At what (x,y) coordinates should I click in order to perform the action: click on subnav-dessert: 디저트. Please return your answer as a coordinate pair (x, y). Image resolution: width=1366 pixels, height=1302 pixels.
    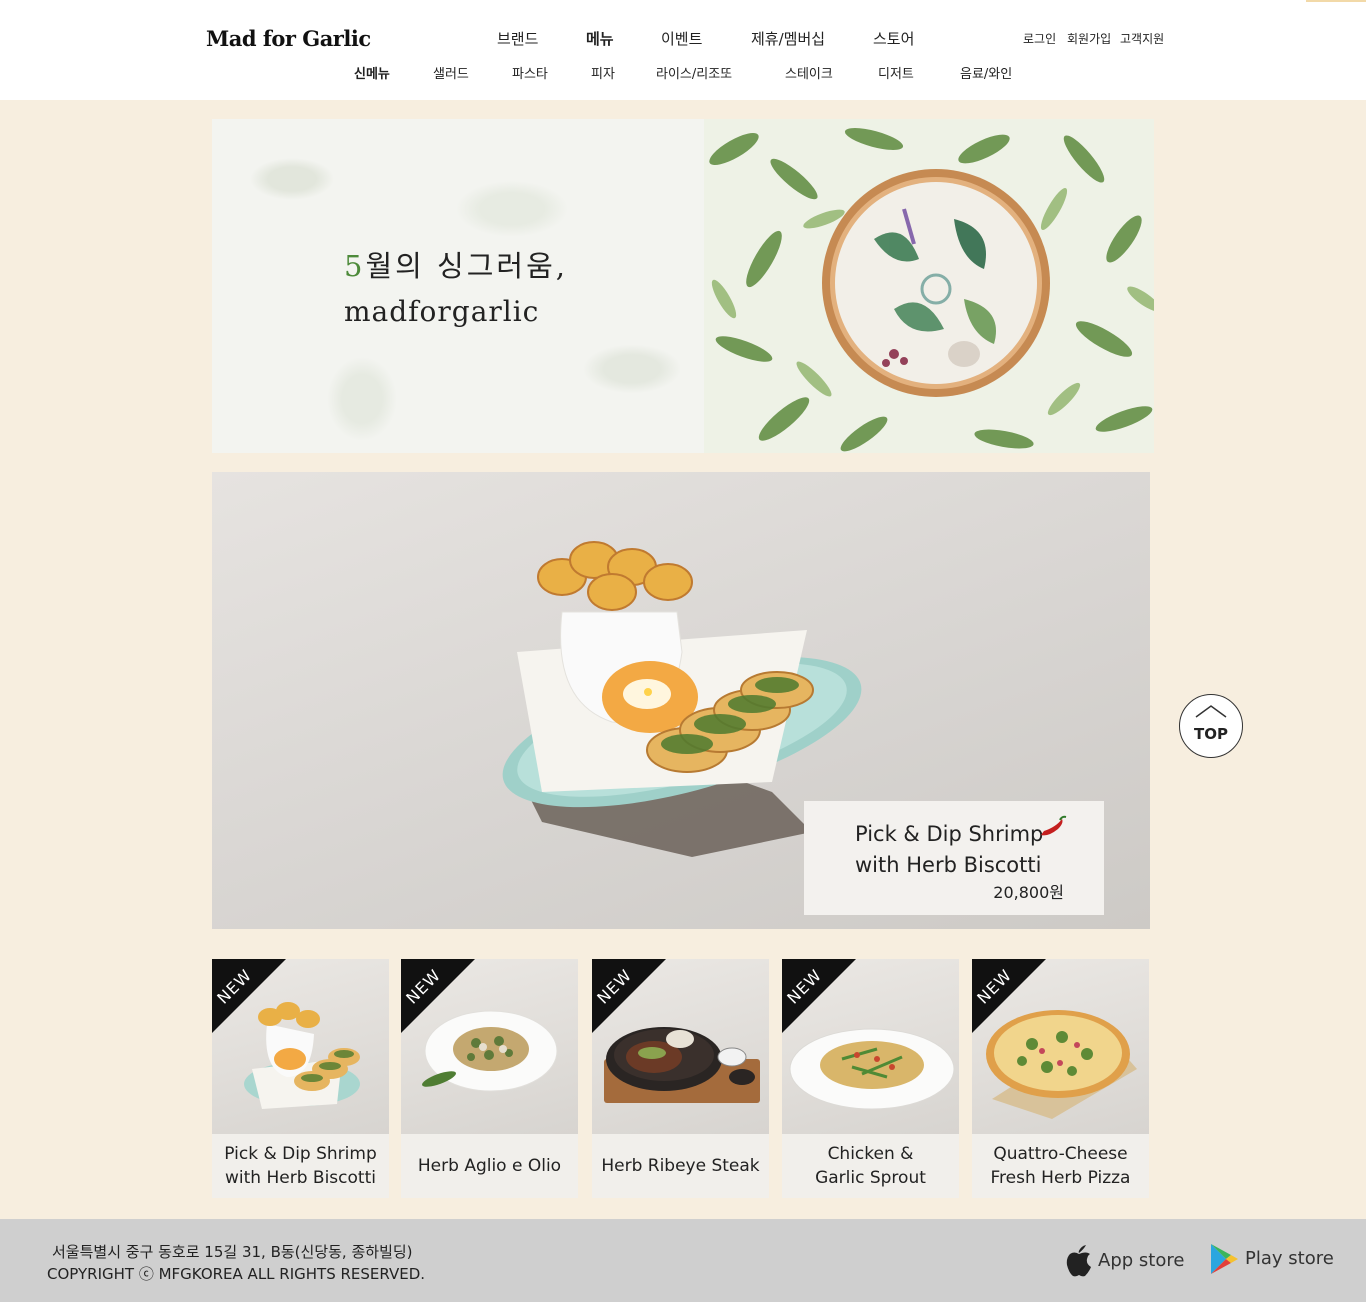
    Looking at the image, I should click on (896, 72).